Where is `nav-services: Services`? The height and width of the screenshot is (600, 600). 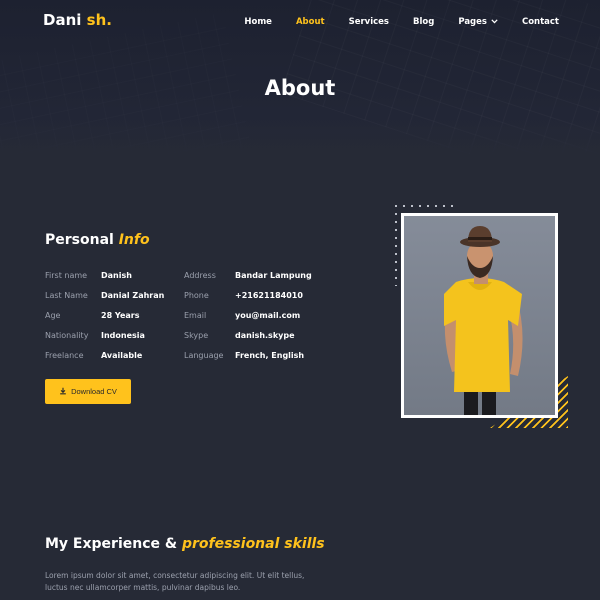
nav-services: Services is located at coordinates (369, 22).